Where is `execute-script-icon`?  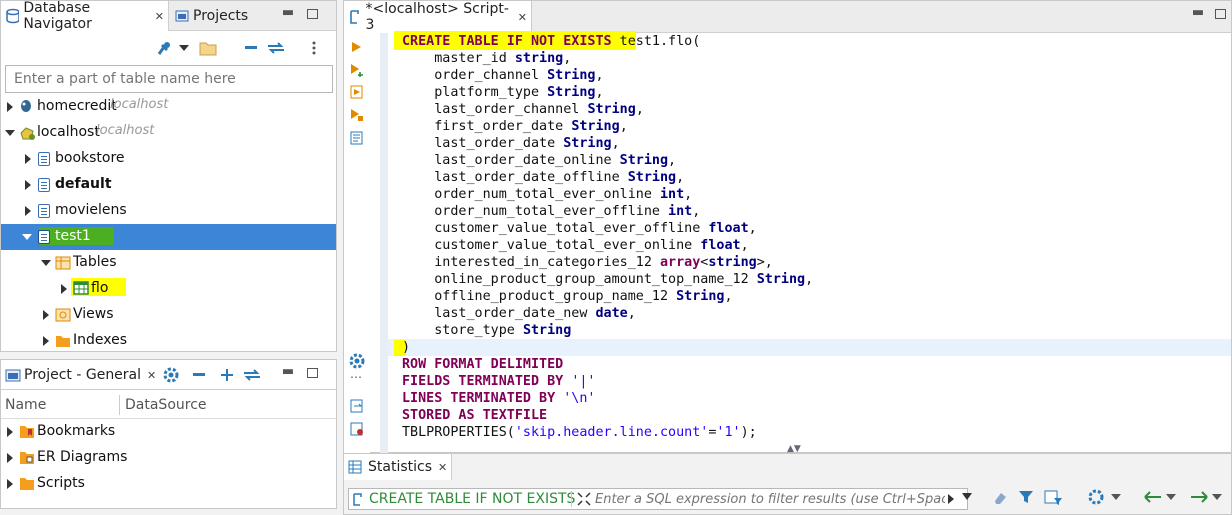
execute-script-icon is located at coordinates (357, 92).